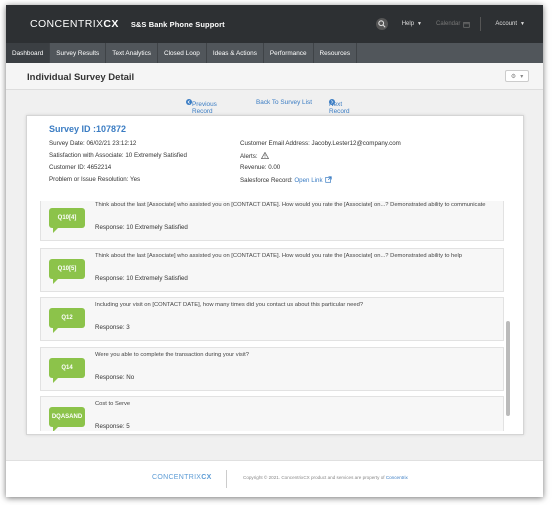  I want to click on issue-resolution: Problem or Issue Resolution: Yes, so click(95, 179).